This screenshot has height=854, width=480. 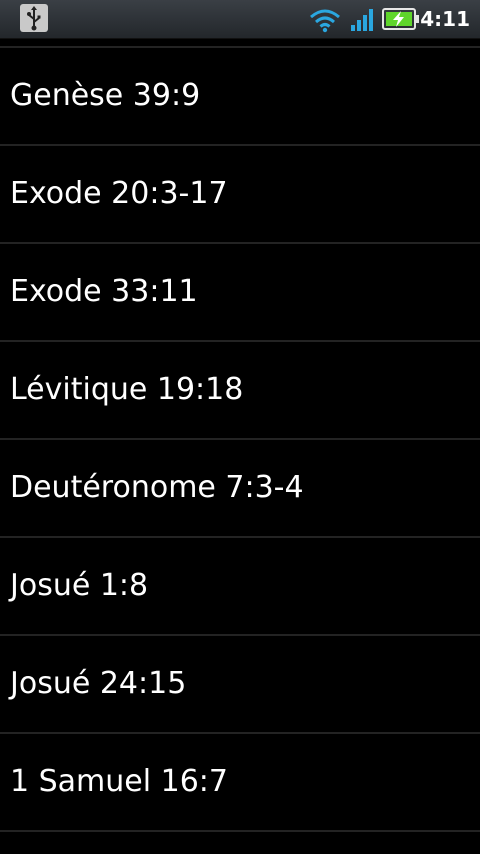 What do you see at coordinates (240, 43) in the screenshot?
I see `list-divider` at bounding box center [240, 43].